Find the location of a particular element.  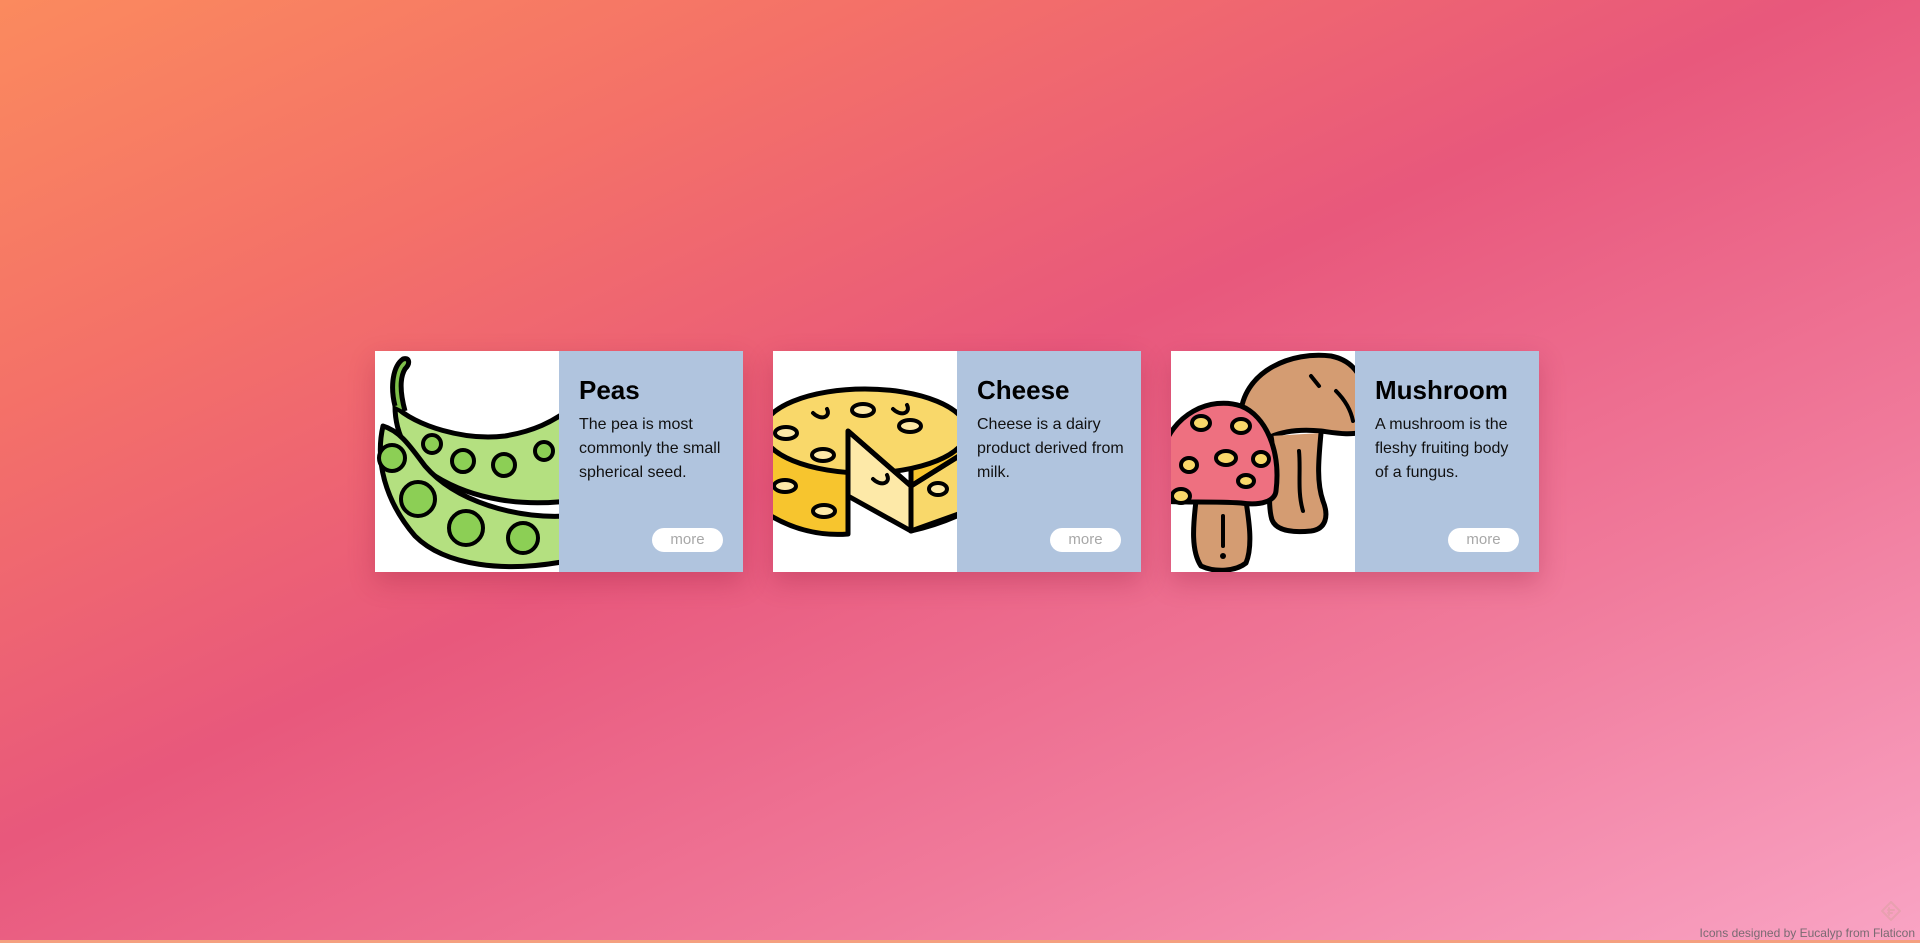

peas-icon is located at coordinates (468, 463).